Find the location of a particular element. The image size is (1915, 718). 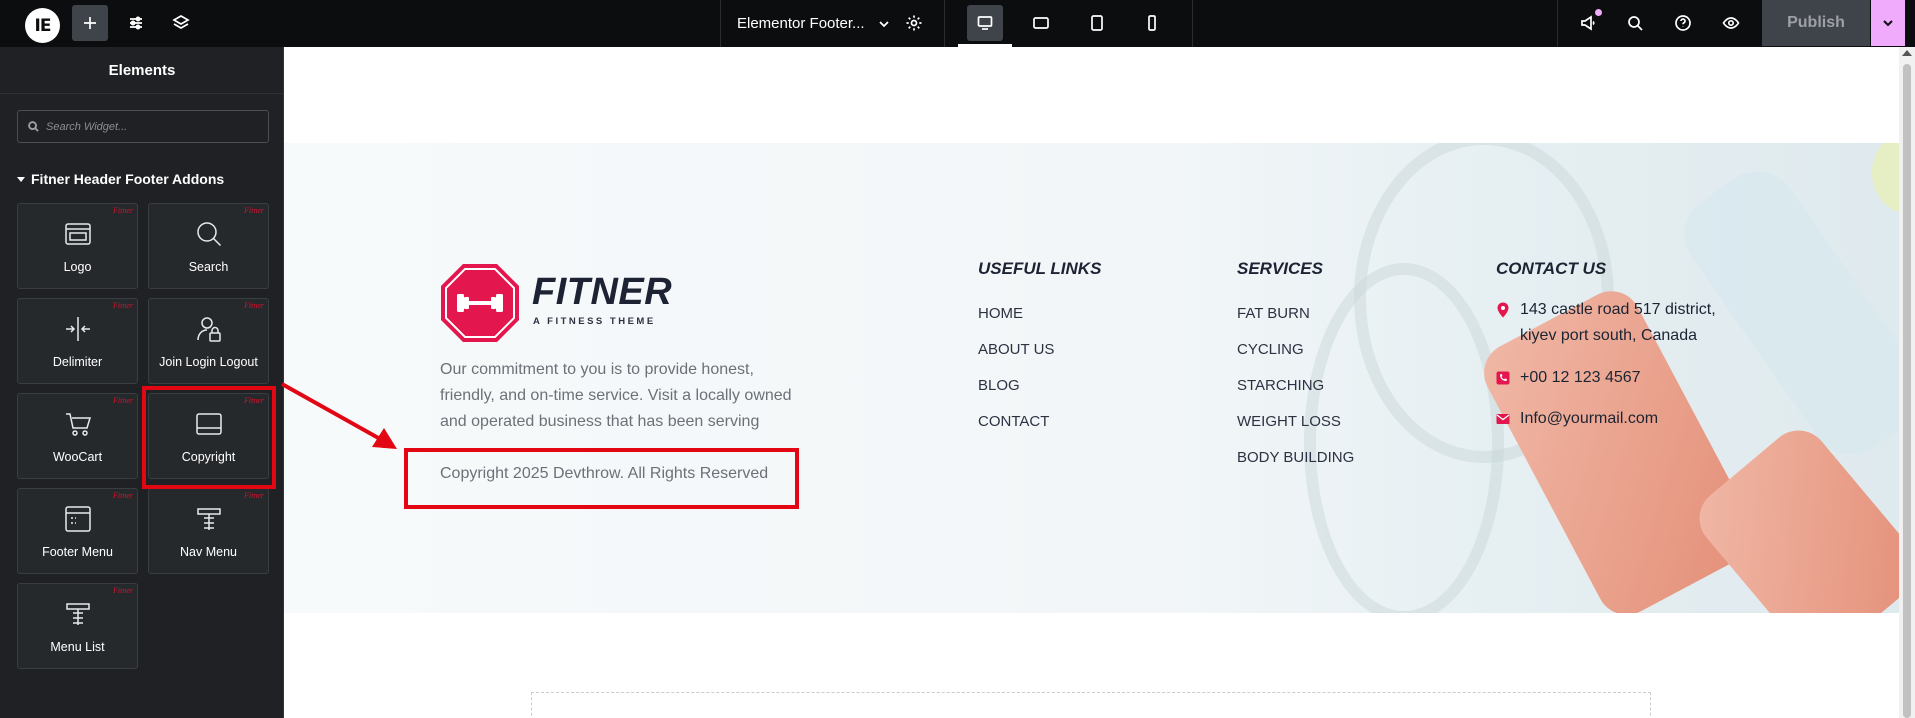

finder-button is located at coordinates (1635, 23).